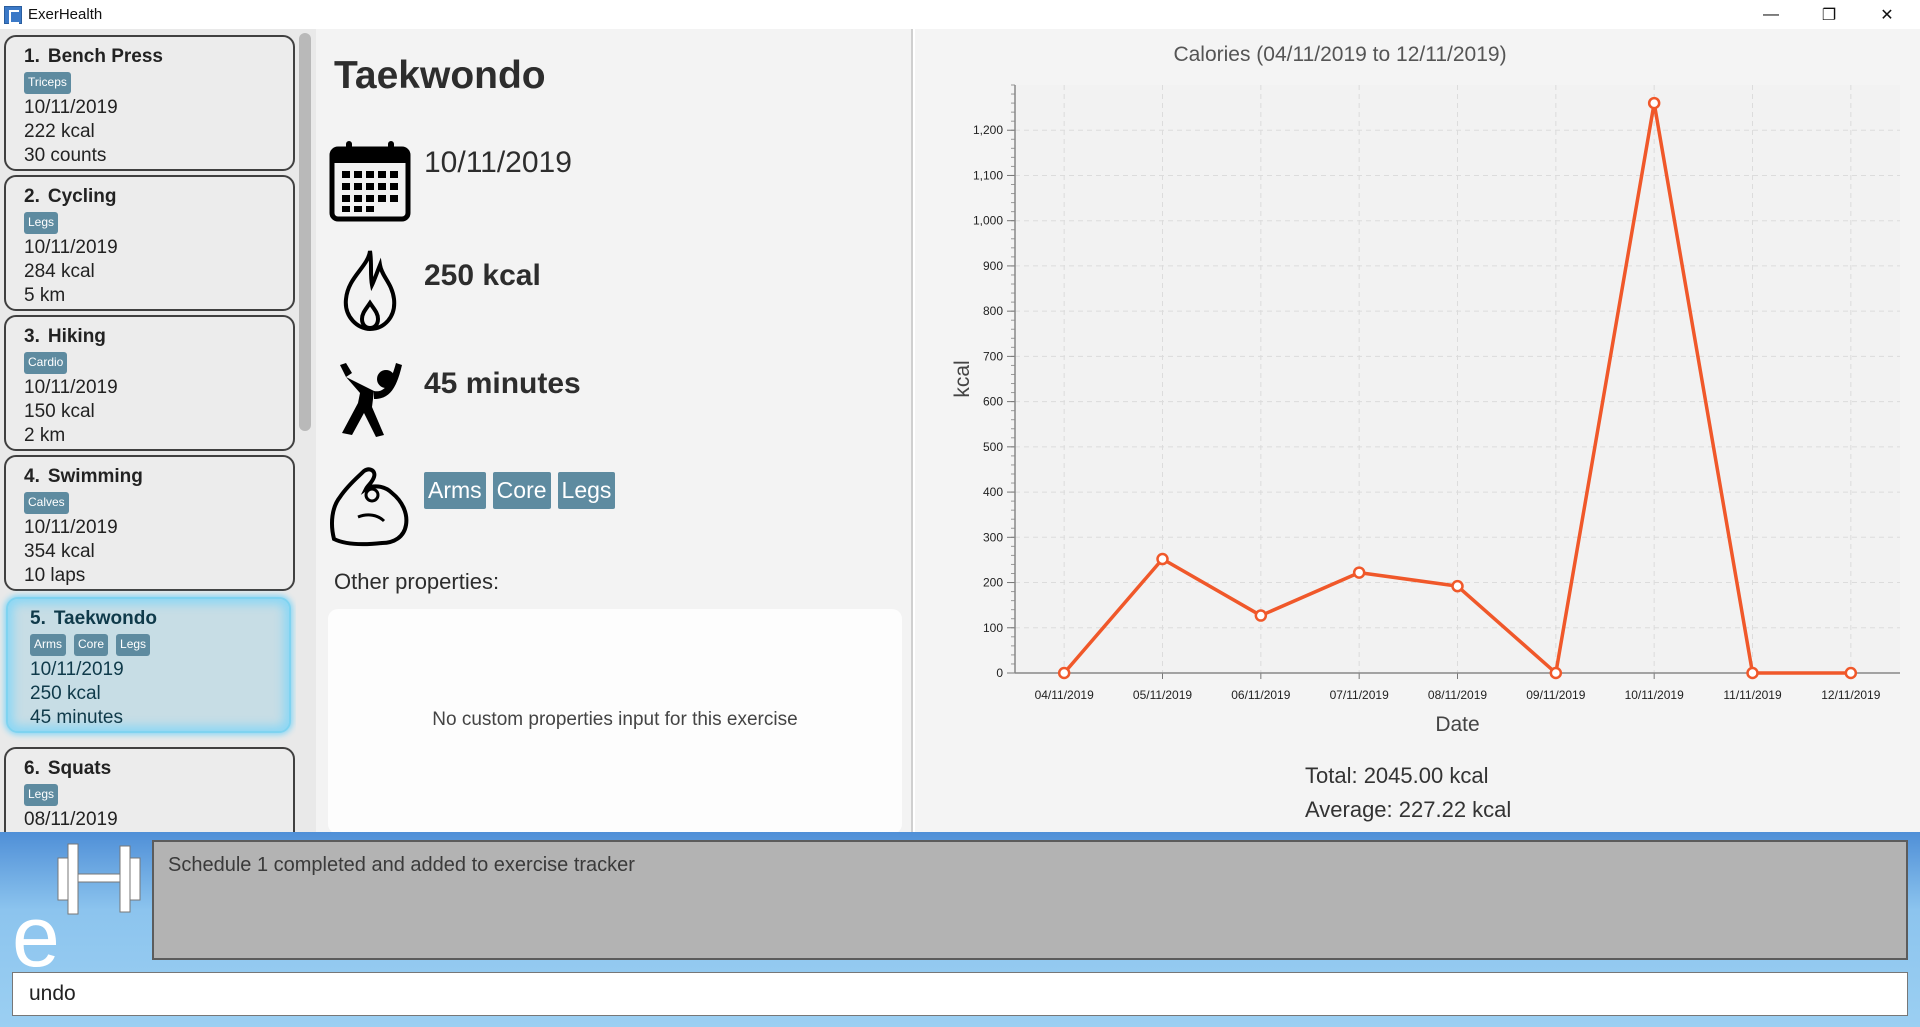 The width and height of the screenshot is (1920, 1027). What do you see at coordinates (1887, 14) in the screenshot?
I see `close-button: ✕` at bounding box center [1887, 14].